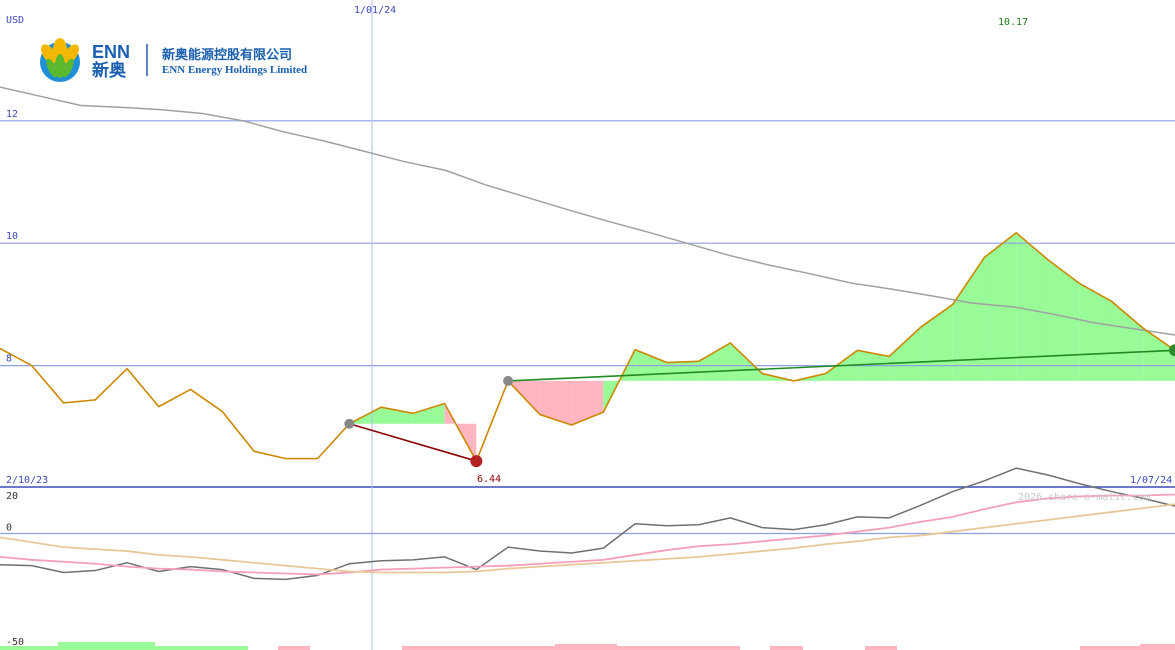  What do you see at coordinates (9, 359) in the screenshot?
I see `y-tick-label: 8` at bounding box center [9, 359].